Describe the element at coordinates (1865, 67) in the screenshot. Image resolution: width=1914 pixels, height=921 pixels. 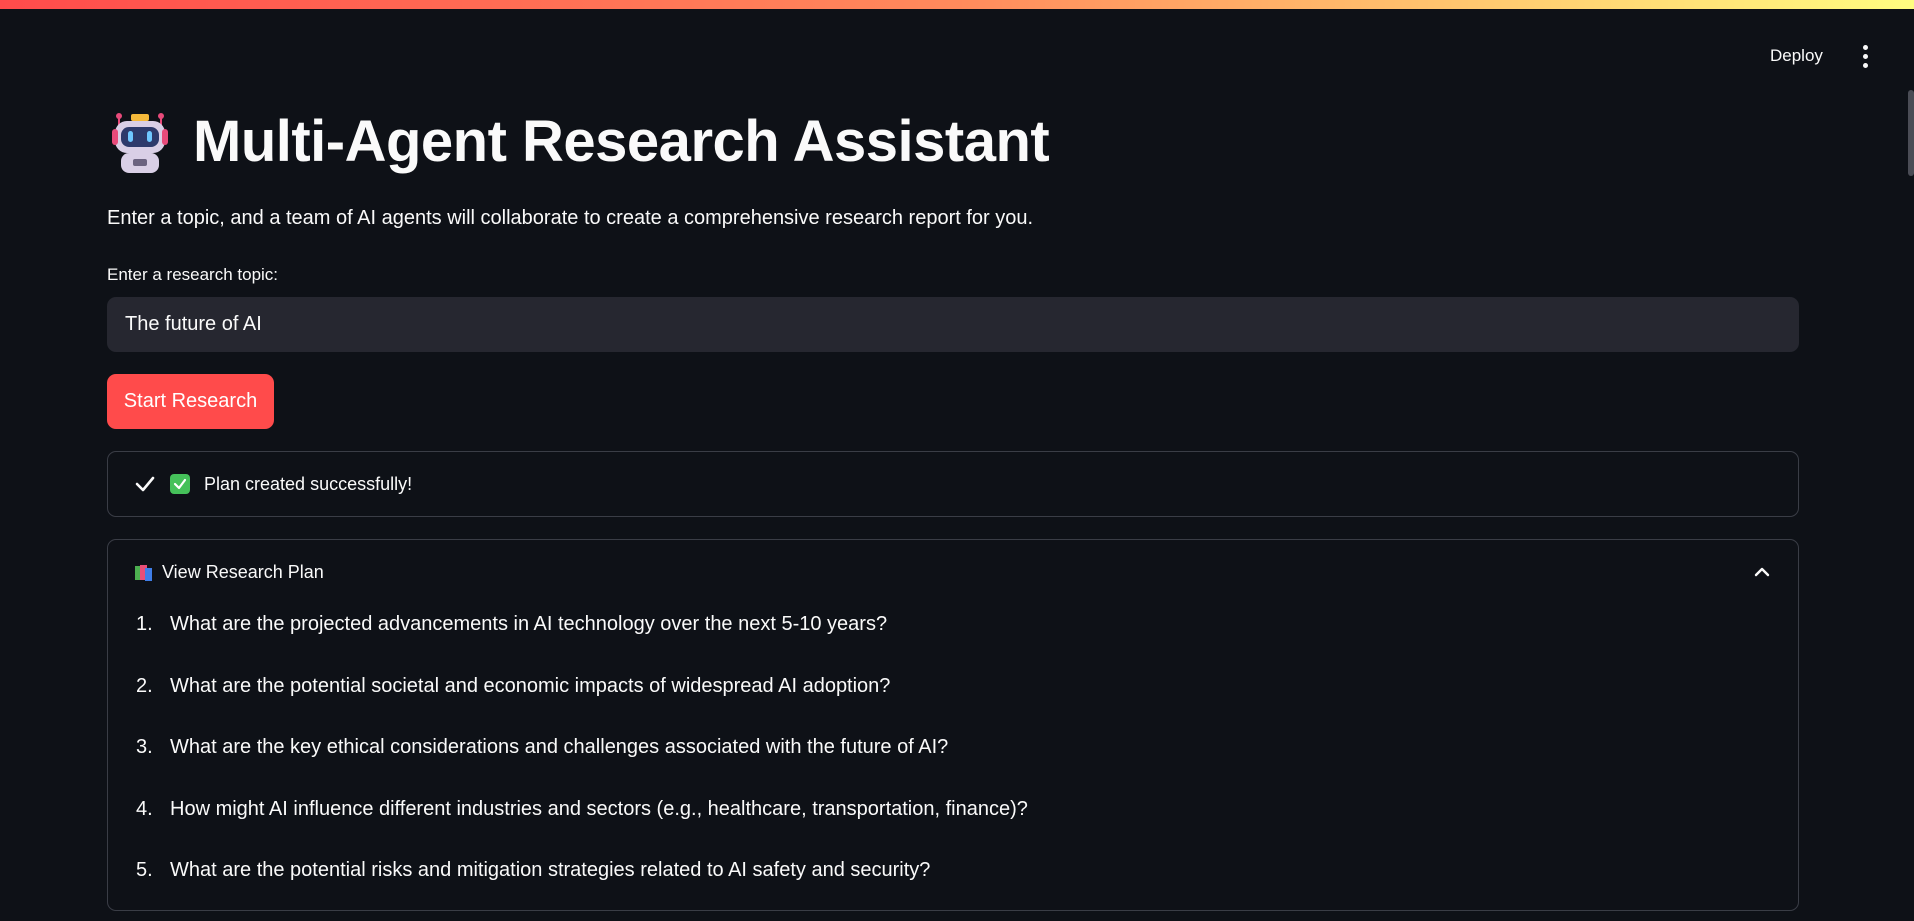
I see `main-menu-button` at that location.